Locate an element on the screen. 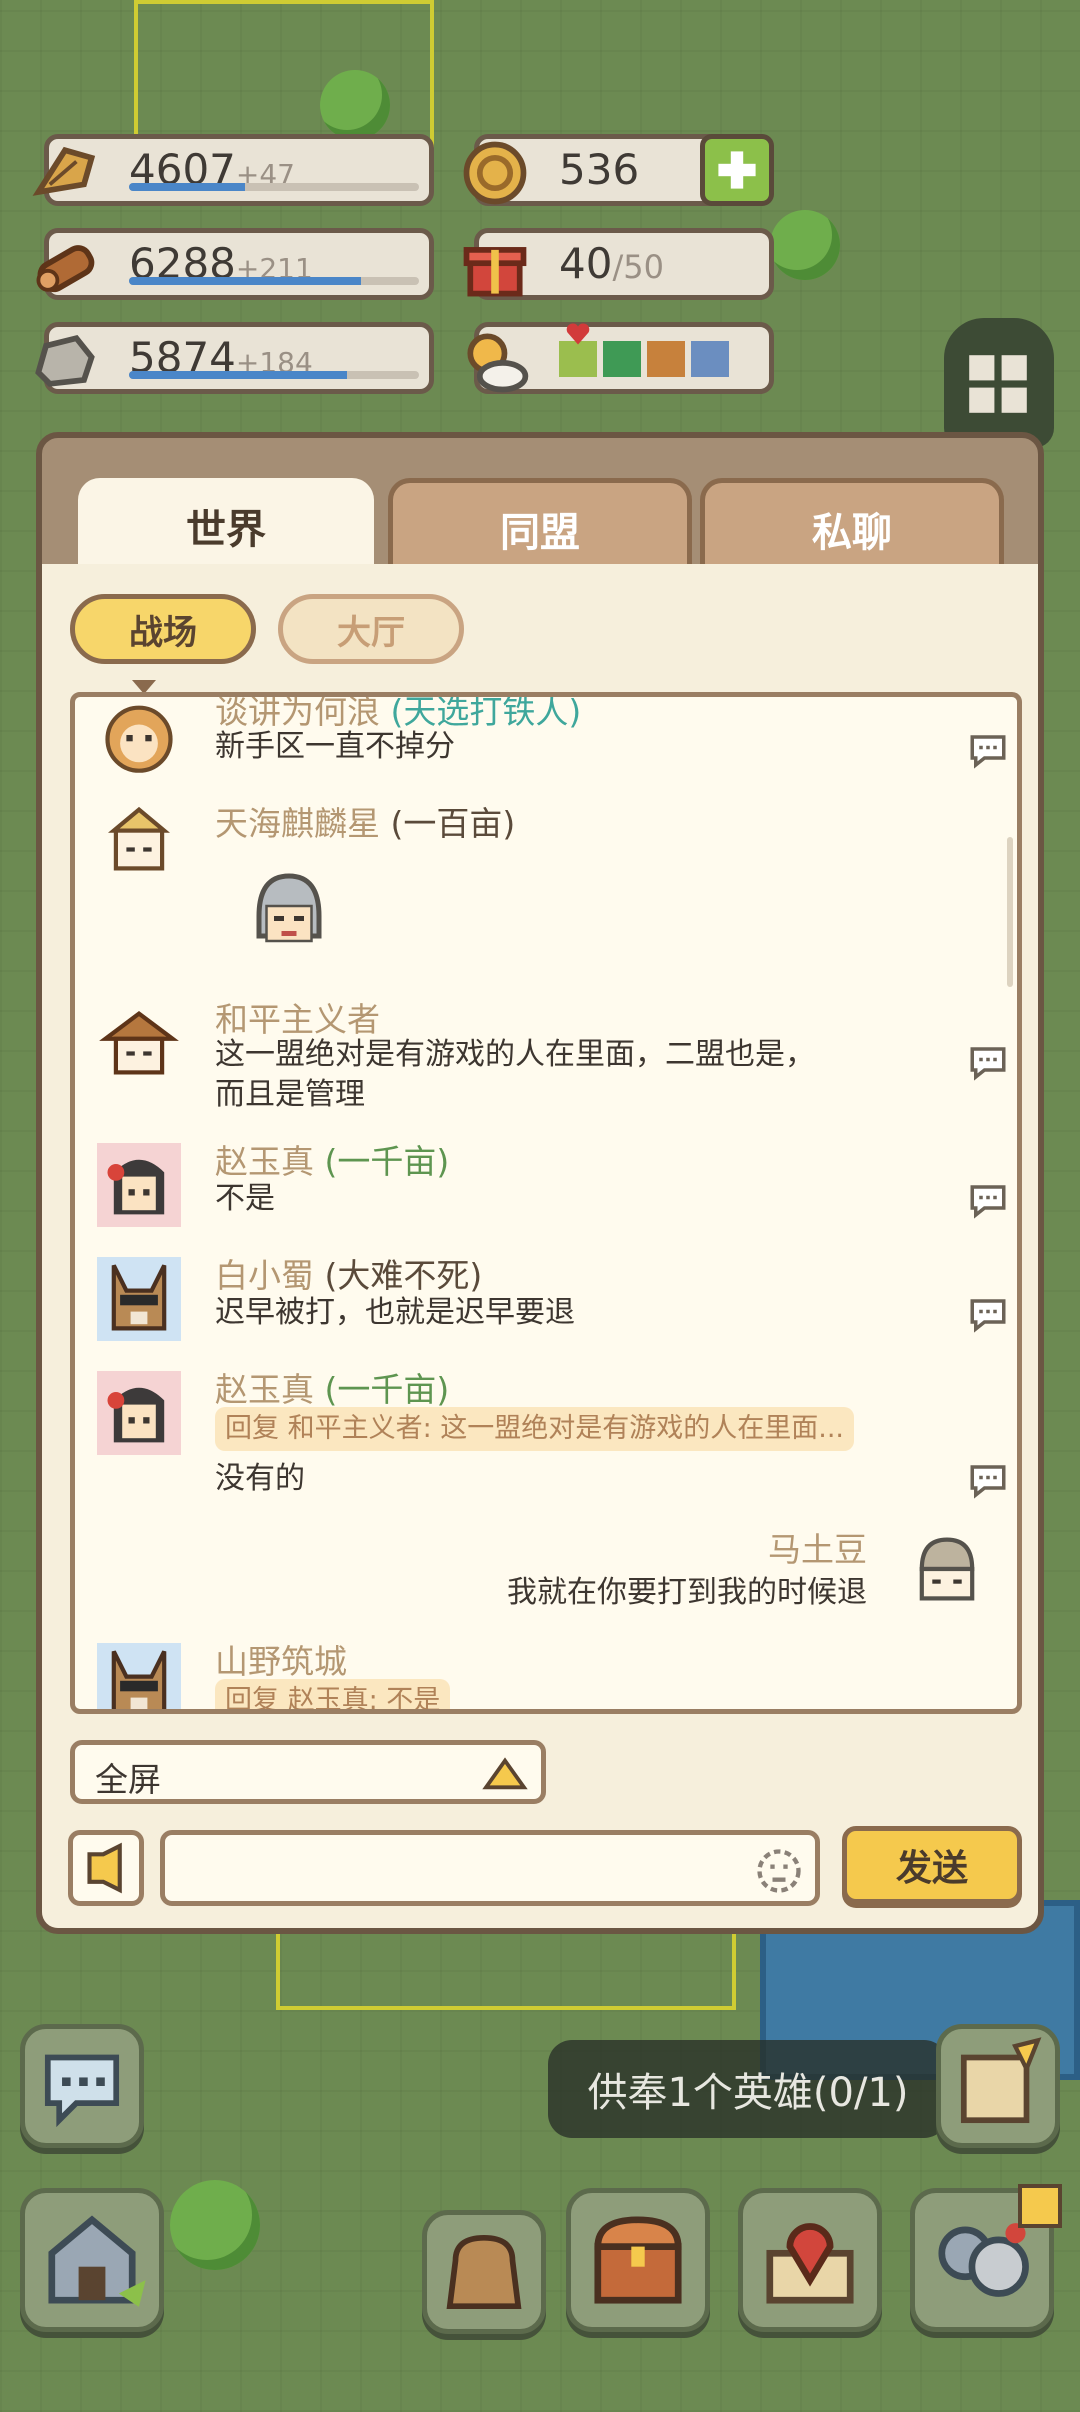  message-text: 迟早被打，也就是迟早要退 is located at coordinates (395, 1312).